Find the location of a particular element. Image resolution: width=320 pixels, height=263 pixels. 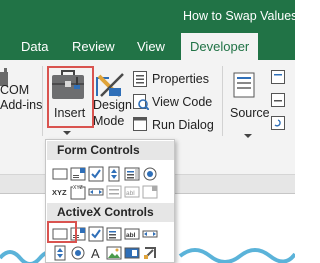

design-mode-label-2: Mode is located at coordinates (109, 121).